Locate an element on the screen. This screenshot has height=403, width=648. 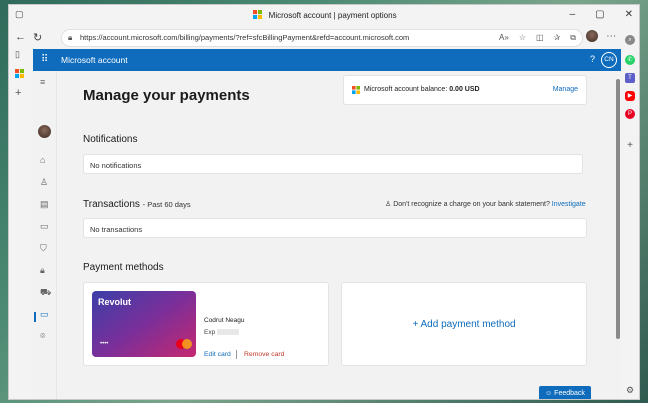
no-transactions-text: No transactions is located at coordinates (116, 229).